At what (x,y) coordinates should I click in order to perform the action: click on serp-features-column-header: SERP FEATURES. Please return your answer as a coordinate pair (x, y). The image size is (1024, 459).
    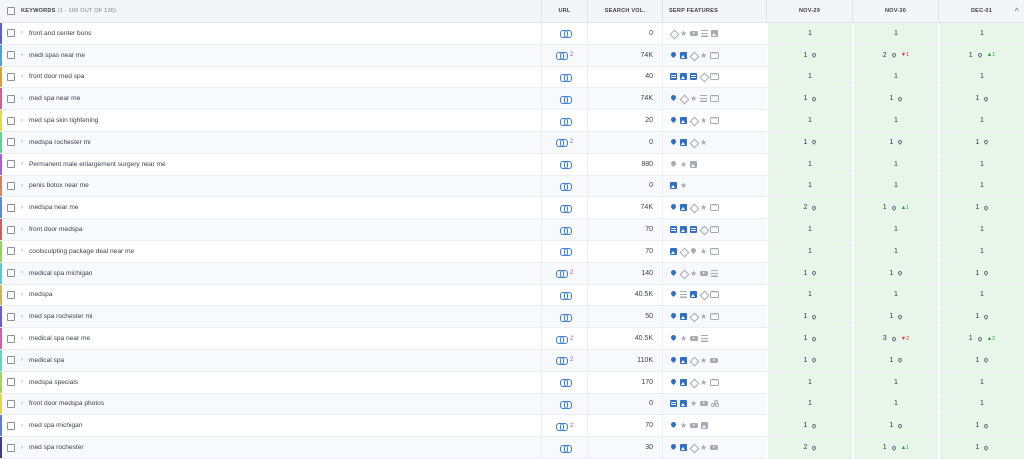
    Looking at the image, I should click on (714, 11).